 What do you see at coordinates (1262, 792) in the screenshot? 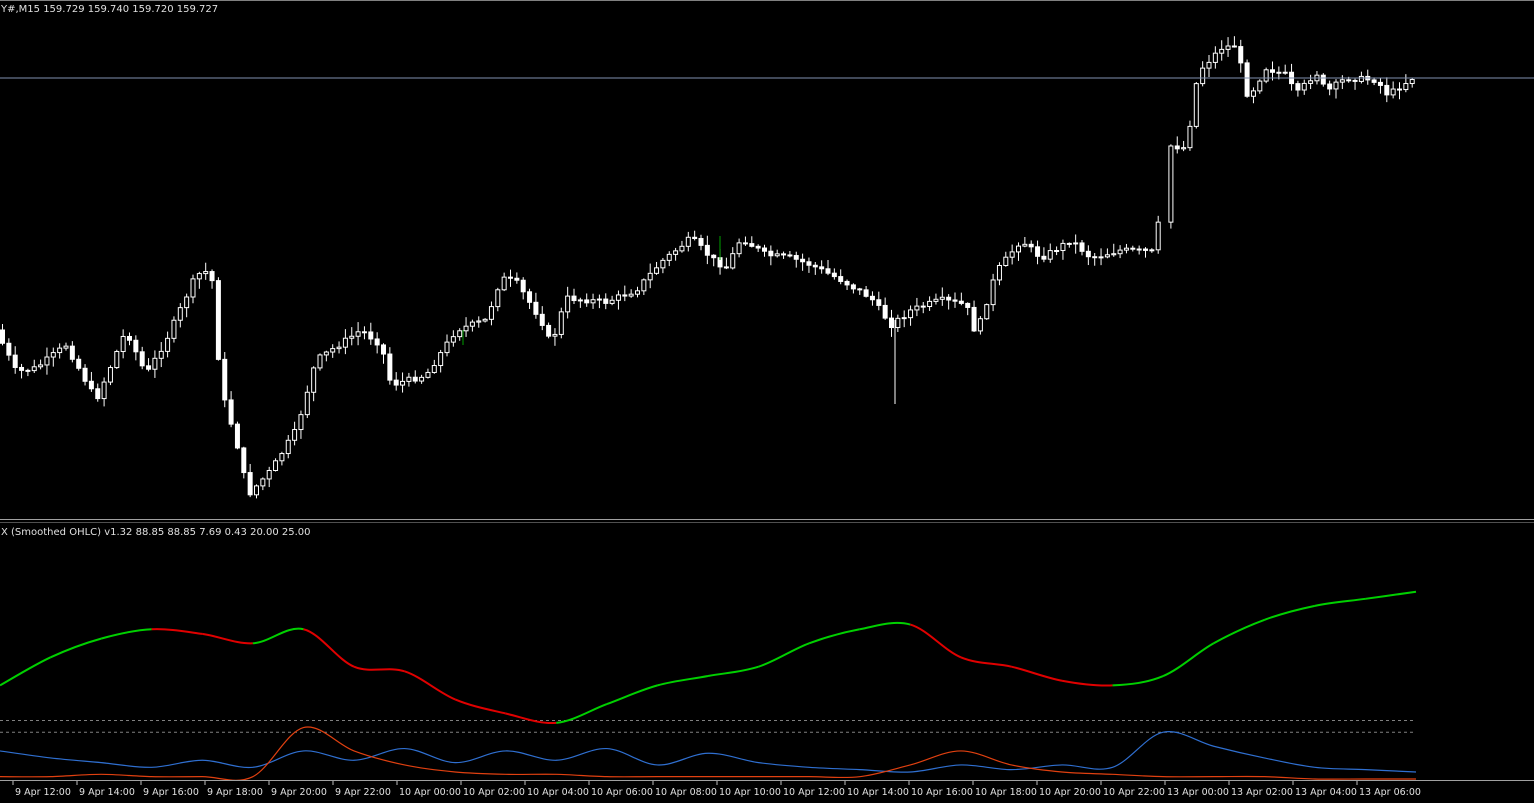
I see `time-axis-label: 13 Apr 02:00` at bounding box center [1262, 792].